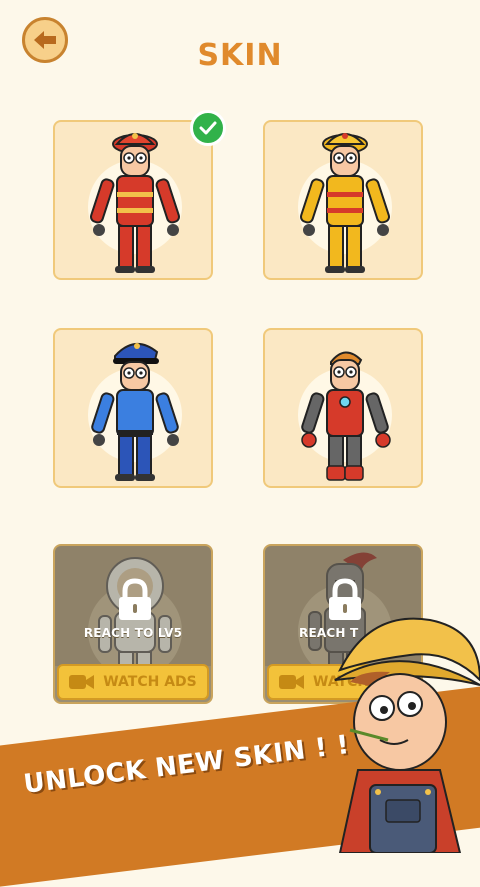 The height and width of the screenshot is (887, 480). I want to click on selected-check-icon, so click(208, 128).